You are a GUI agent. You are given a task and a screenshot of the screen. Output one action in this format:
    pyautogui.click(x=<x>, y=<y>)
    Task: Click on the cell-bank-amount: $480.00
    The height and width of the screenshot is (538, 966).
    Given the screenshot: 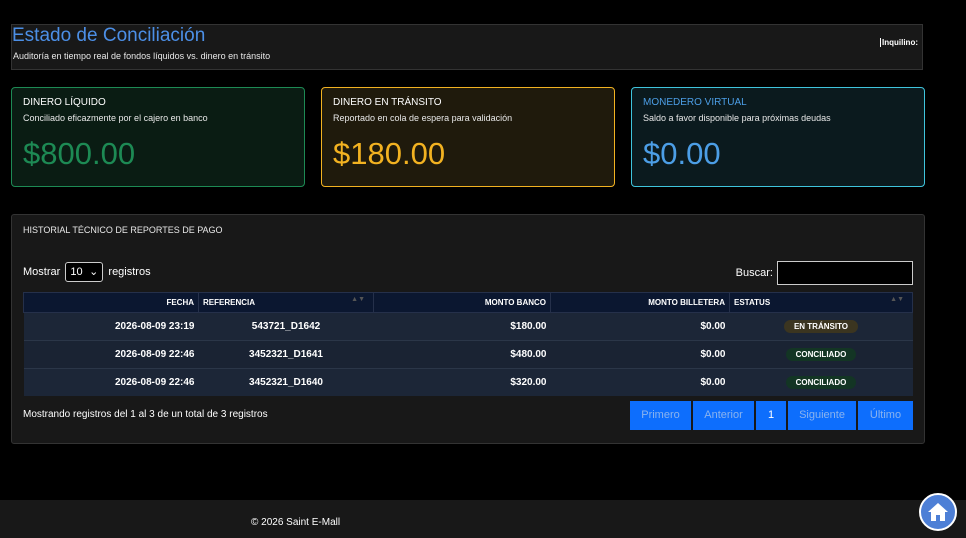 What is the action you would take?
    pyautogui.click(x=462, y=354)
    